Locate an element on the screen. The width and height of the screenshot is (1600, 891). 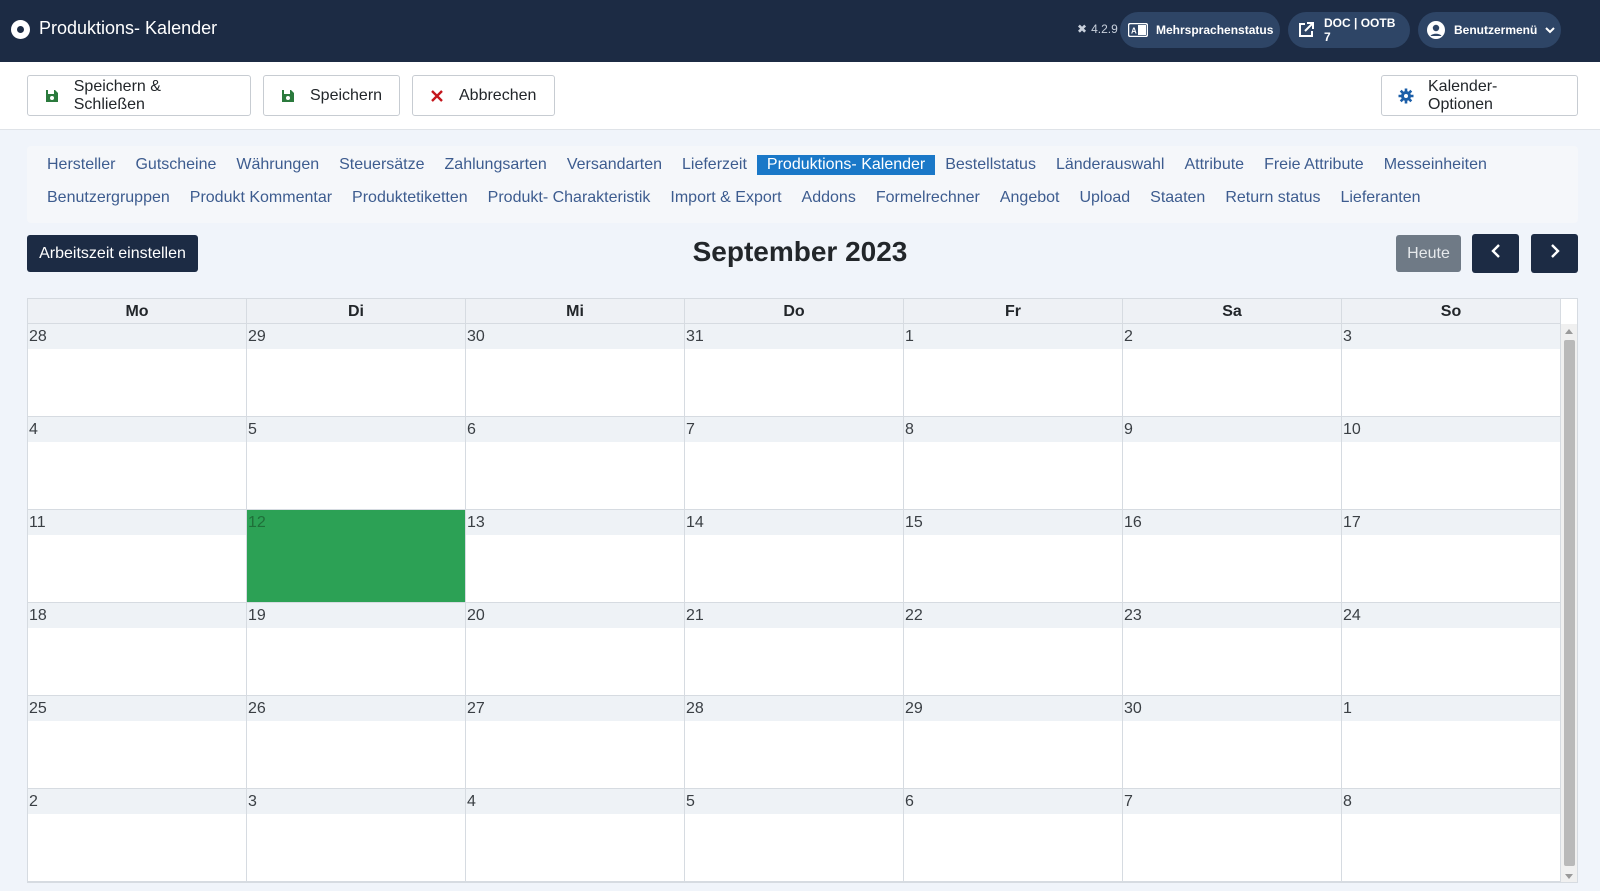
calendar-day-cell: 20 is located at coordinates (575, 649).